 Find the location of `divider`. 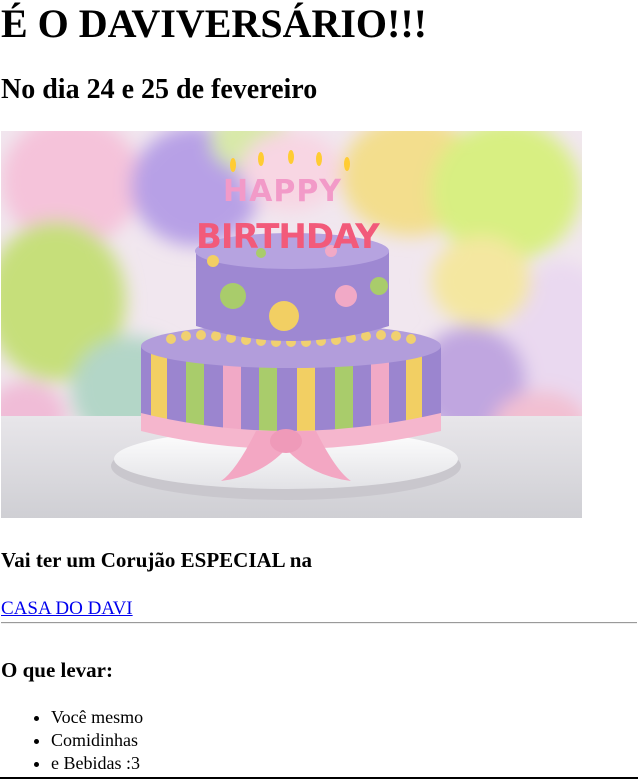

divider is located at coordinates (319, 623).